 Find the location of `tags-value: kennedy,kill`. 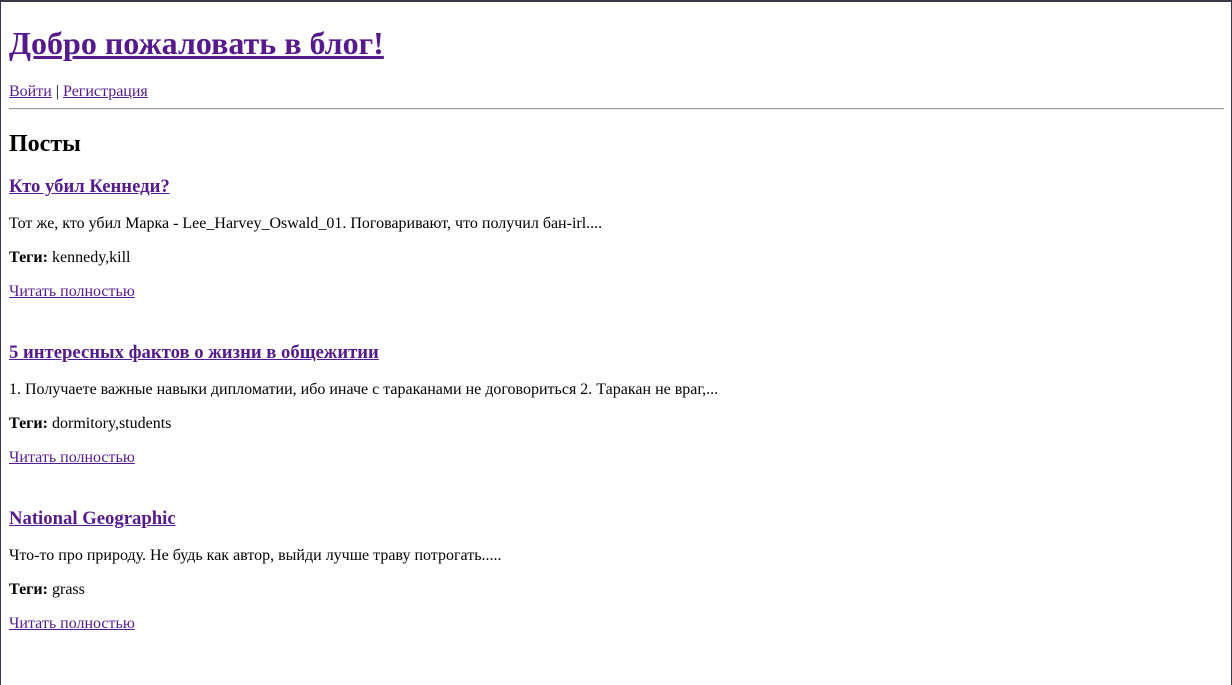

tags-value: kennedy,kill is located at coordinates (91, 257).